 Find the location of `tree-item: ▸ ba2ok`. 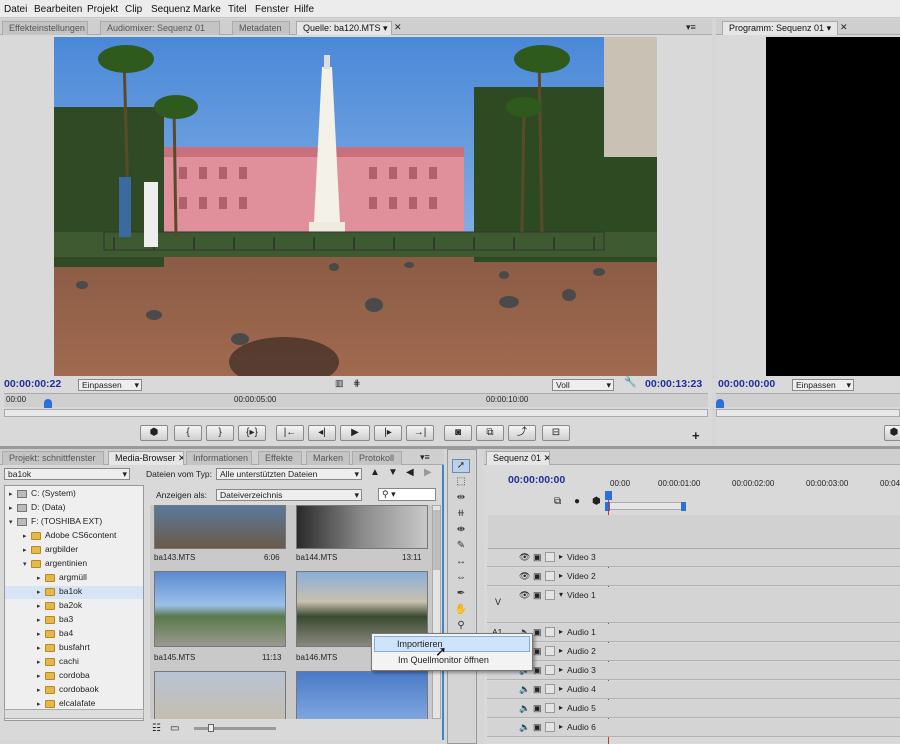

tree-item: ▸ ba2ok is located at coordinates (74, 606).